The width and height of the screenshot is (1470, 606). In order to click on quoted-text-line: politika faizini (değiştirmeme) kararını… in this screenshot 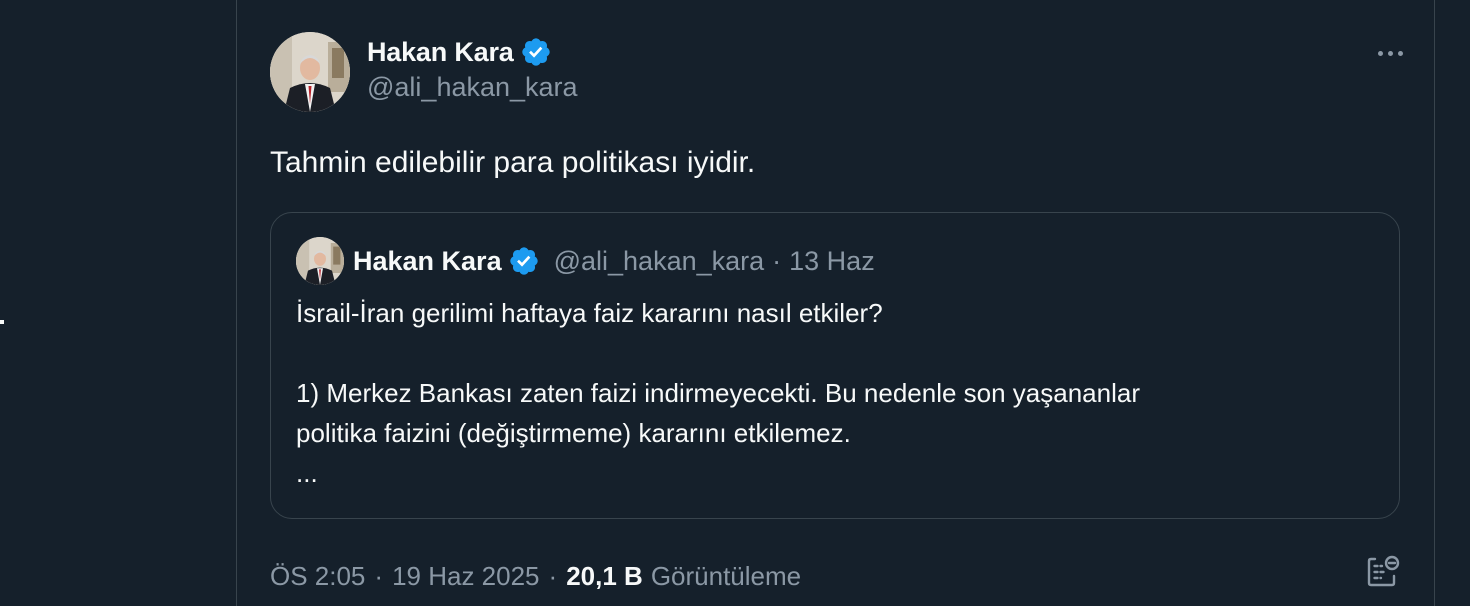, I will do `click(573, 433)`.